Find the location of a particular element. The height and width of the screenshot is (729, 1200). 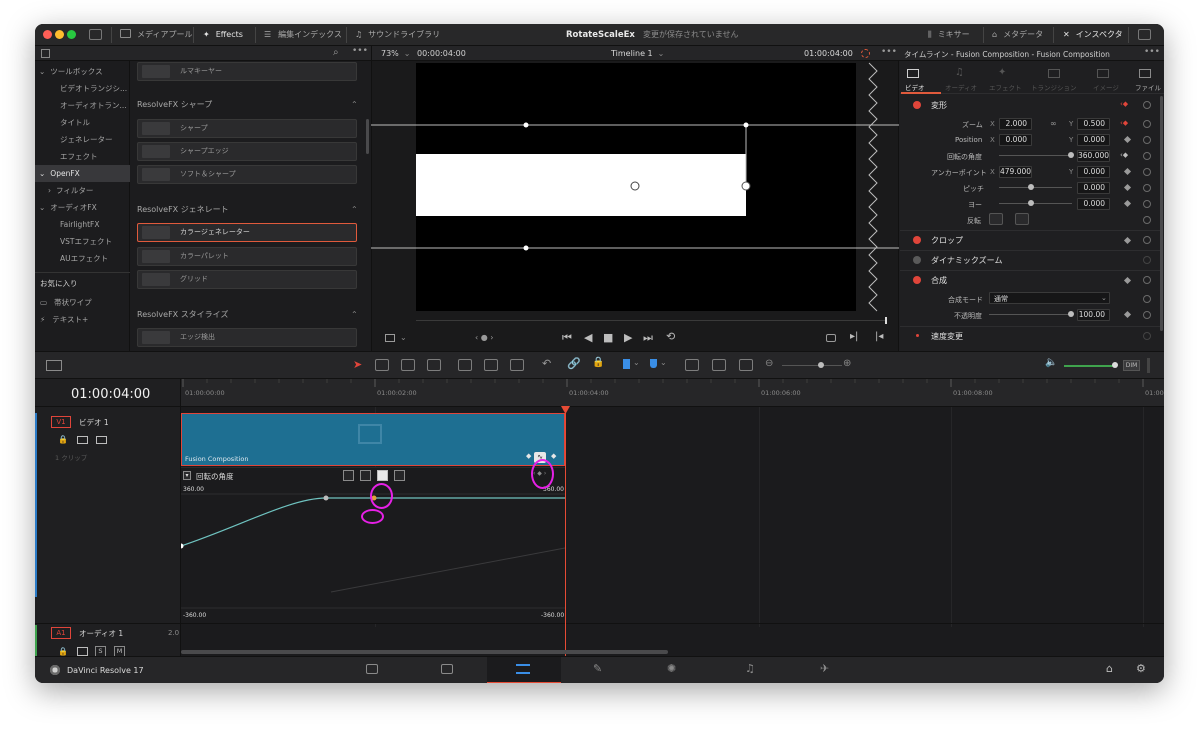

timeline-zoom-knob is located at coordinates (821, 365).